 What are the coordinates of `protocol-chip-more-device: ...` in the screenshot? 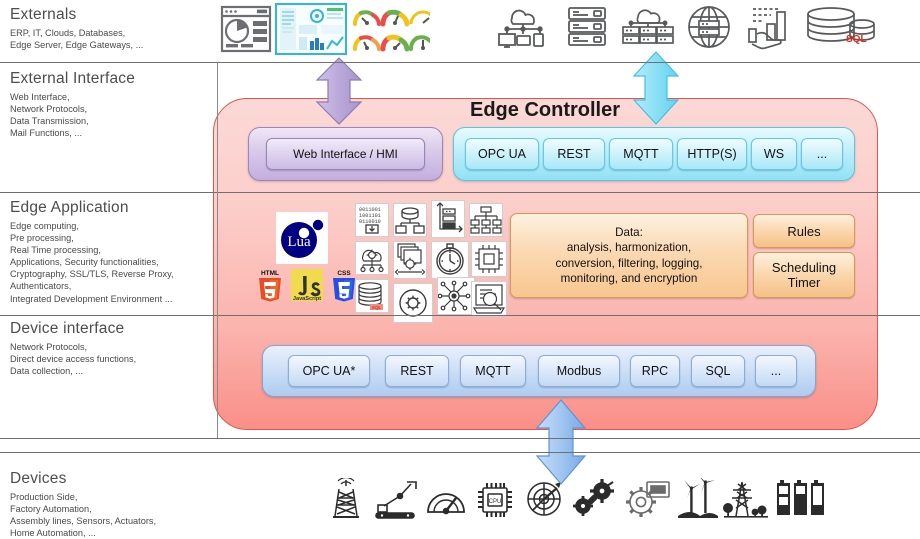 It's located at (776, 371).